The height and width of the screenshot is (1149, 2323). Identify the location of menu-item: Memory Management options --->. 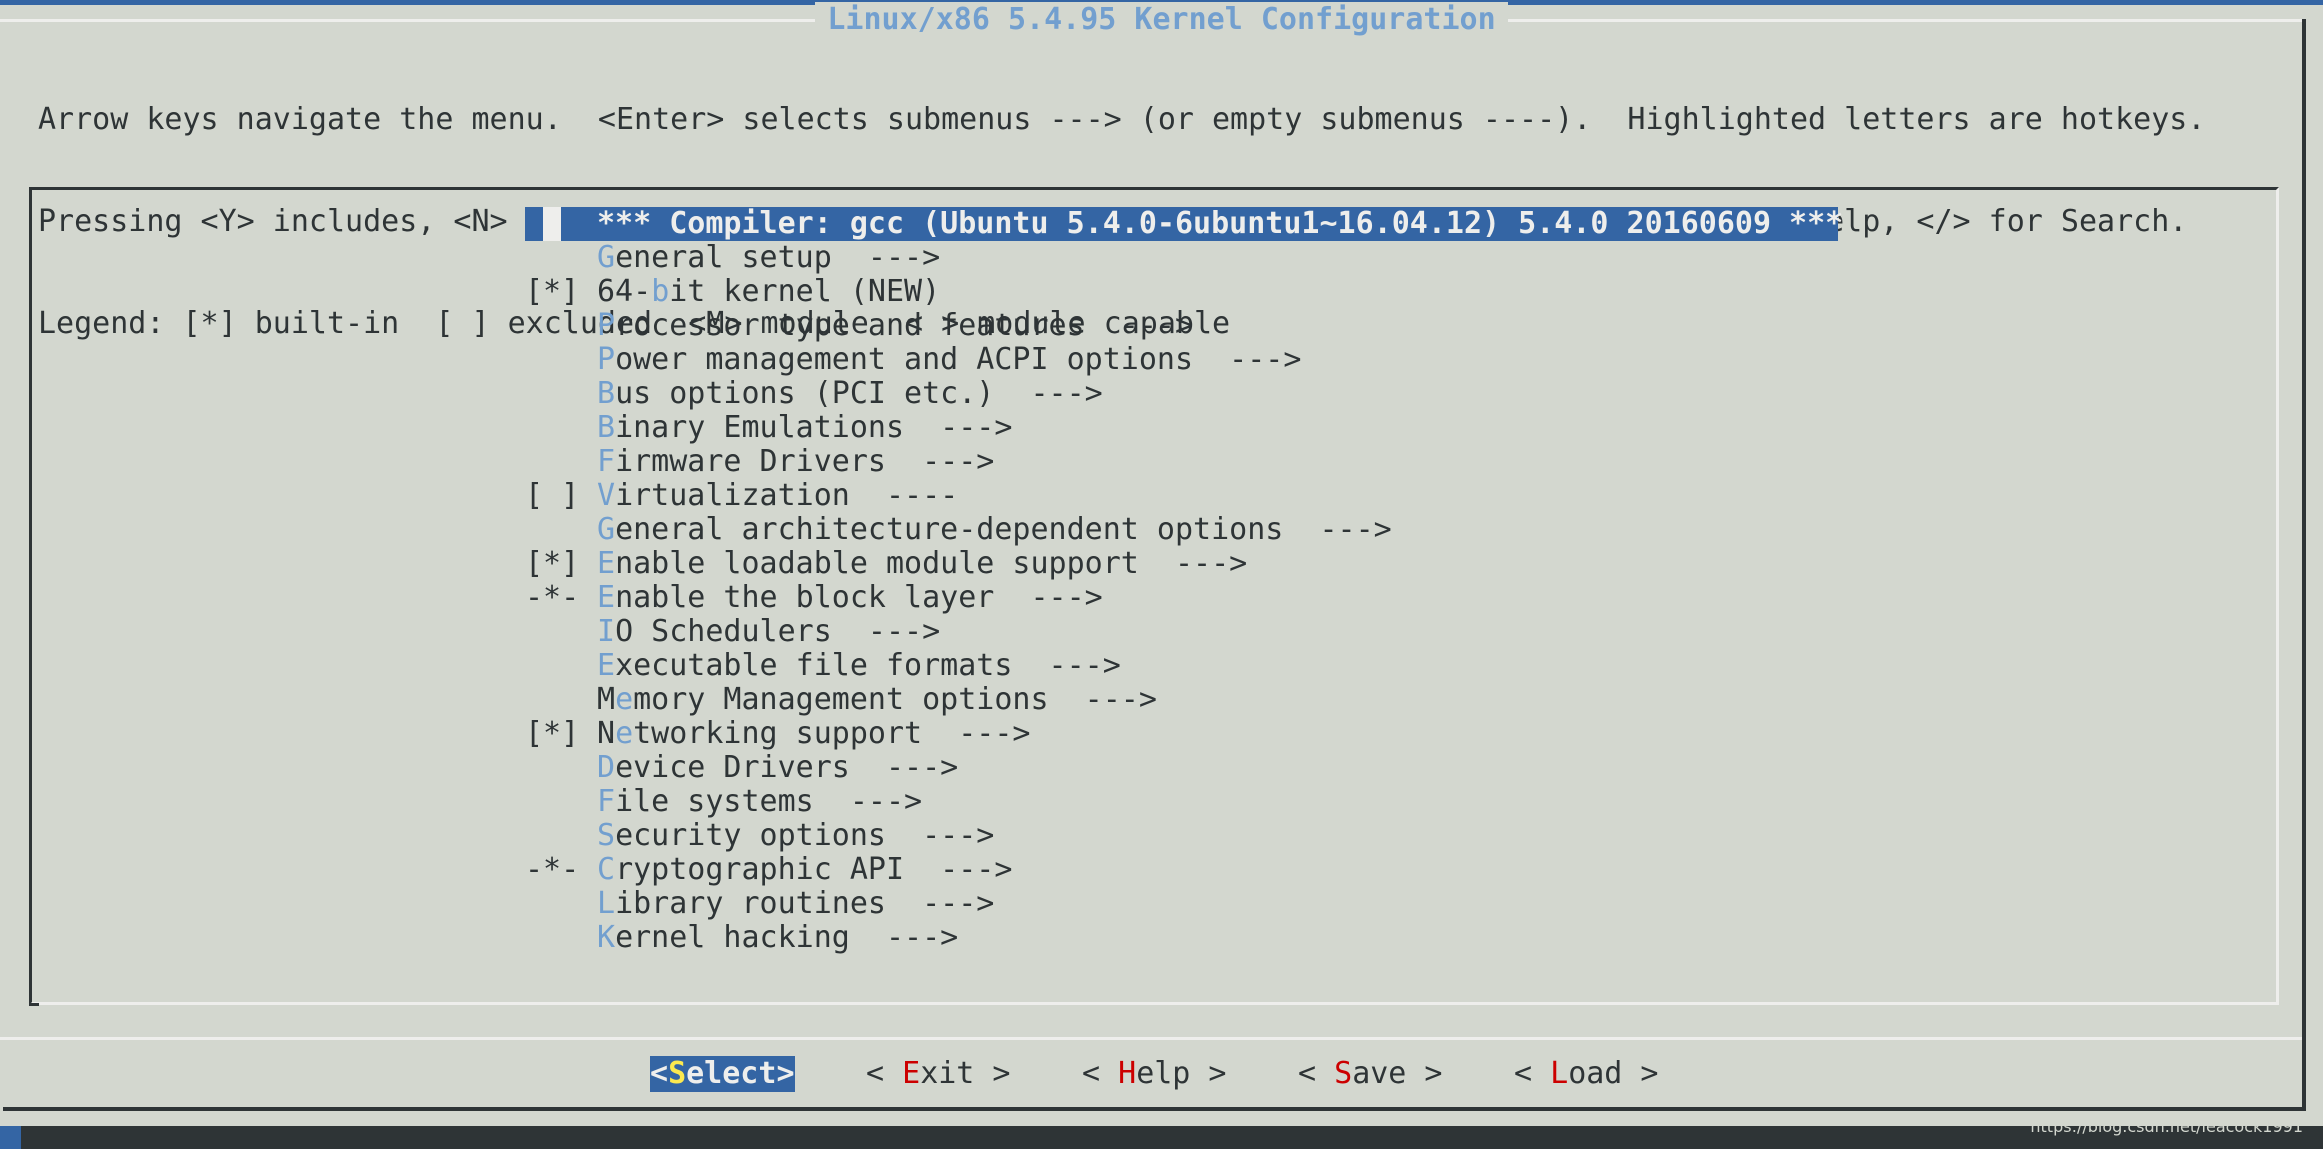
(1181, 700).